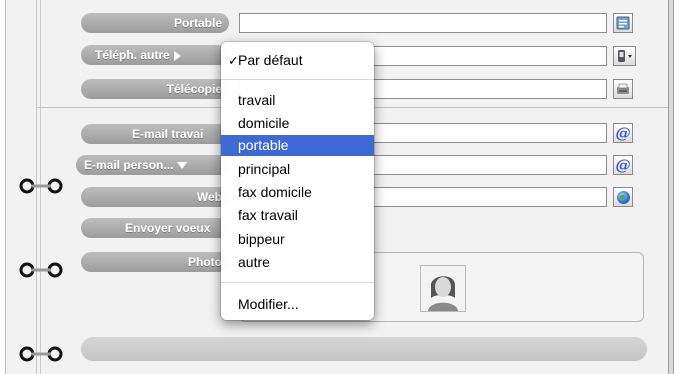 This screenshot has width=686, height=374. I want to click on menu-item-fax-domicile: fax domicile, so click(297, 192).